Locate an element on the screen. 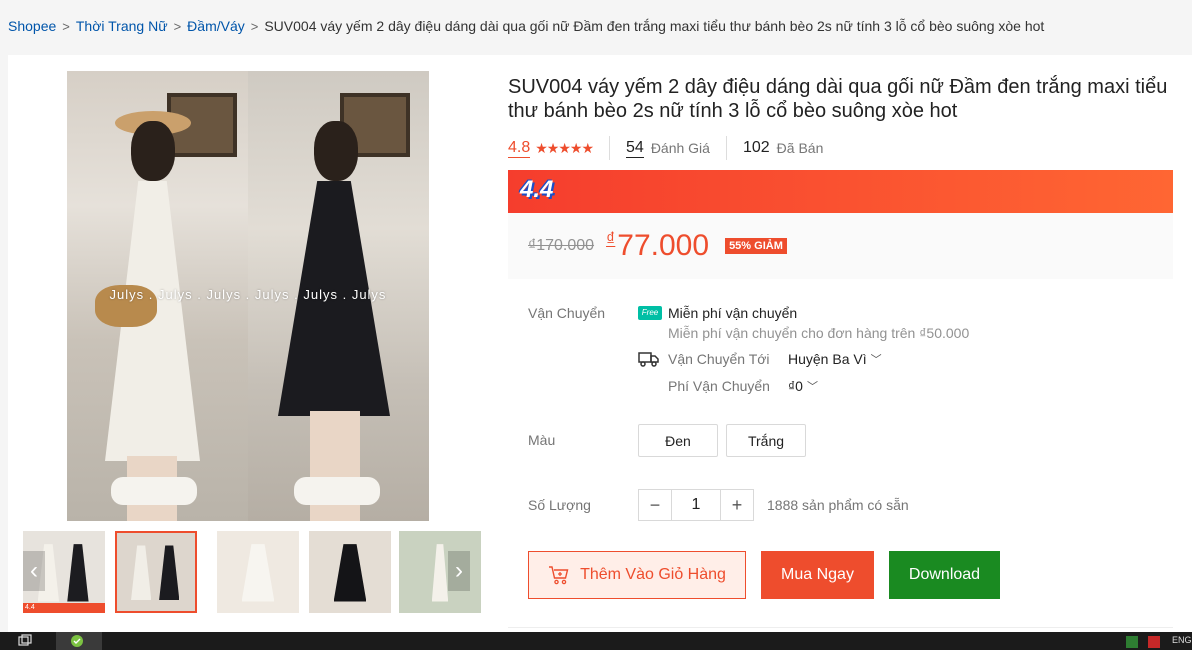 This screenshot has width=1192, height=650. thumbnail-strip: 4.4 ‹ › is located at coordinates (252, 572).